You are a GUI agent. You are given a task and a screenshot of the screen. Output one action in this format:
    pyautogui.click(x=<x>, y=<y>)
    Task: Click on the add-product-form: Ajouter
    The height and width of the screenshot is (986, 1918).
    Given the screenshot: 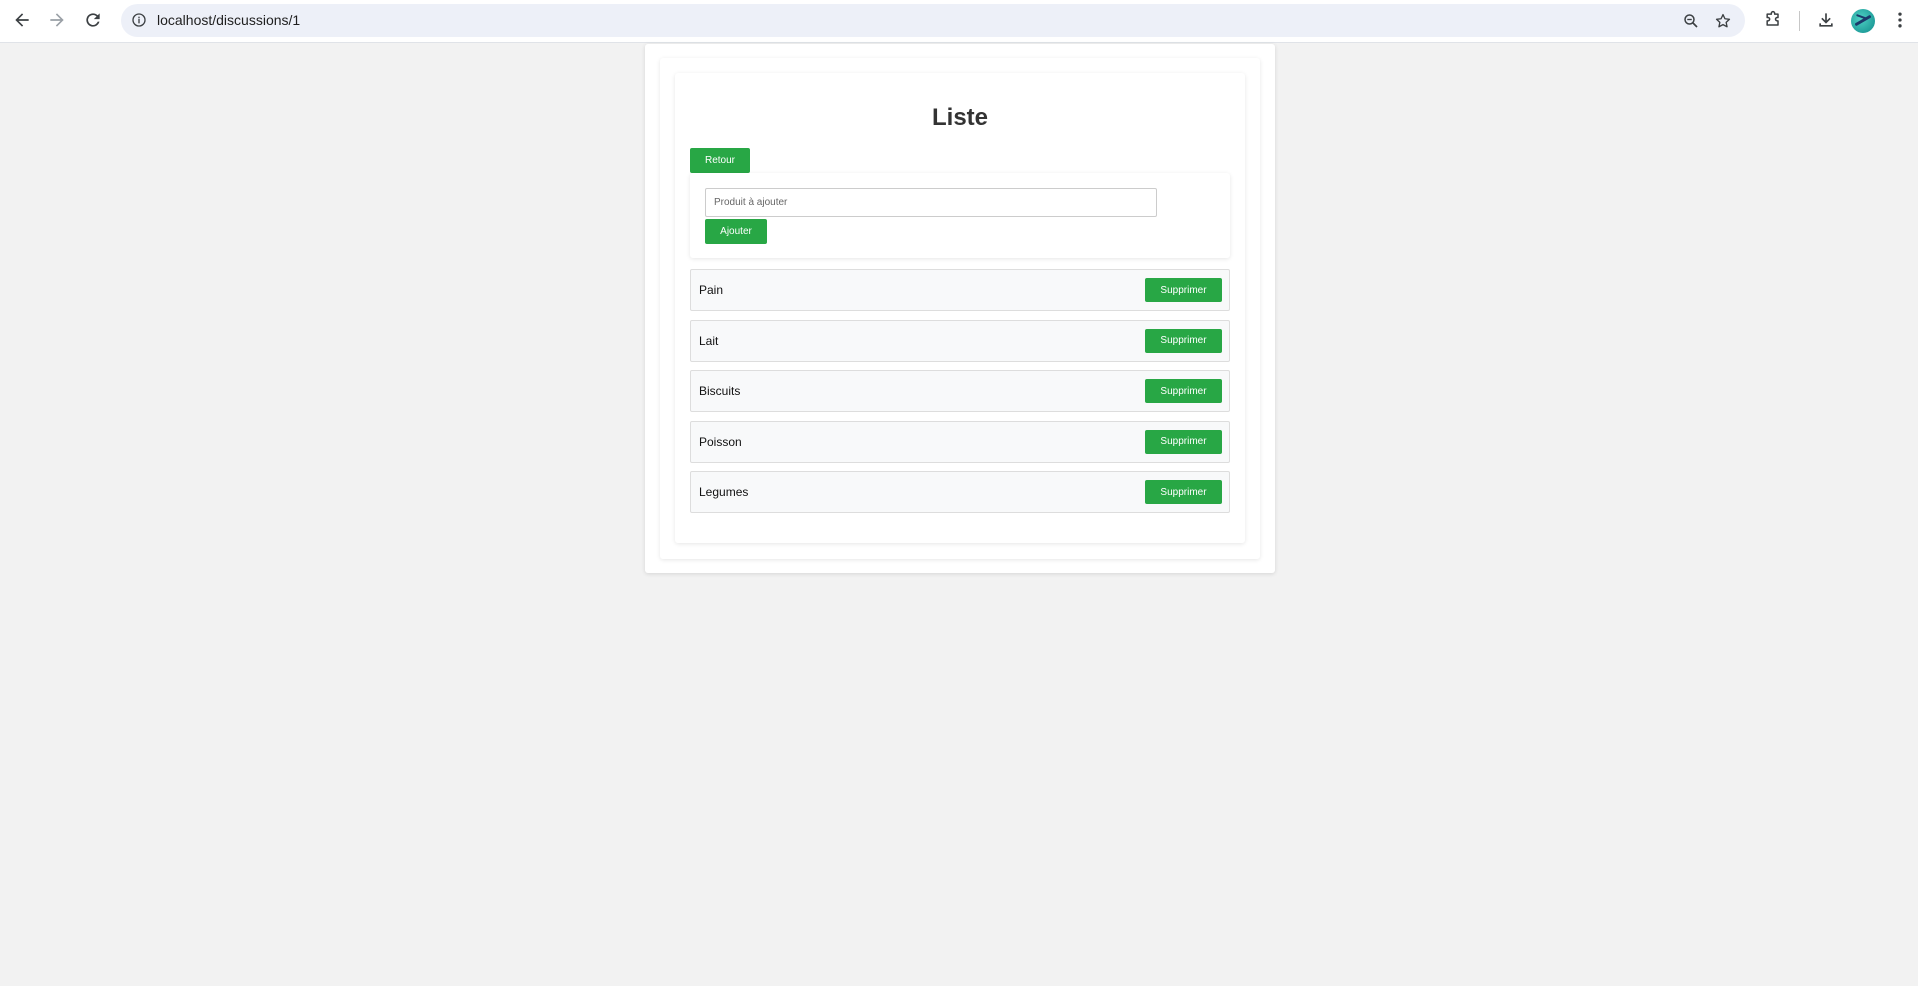 What is the action you would take?
    pyautogui.click(x=960, y=215)
    